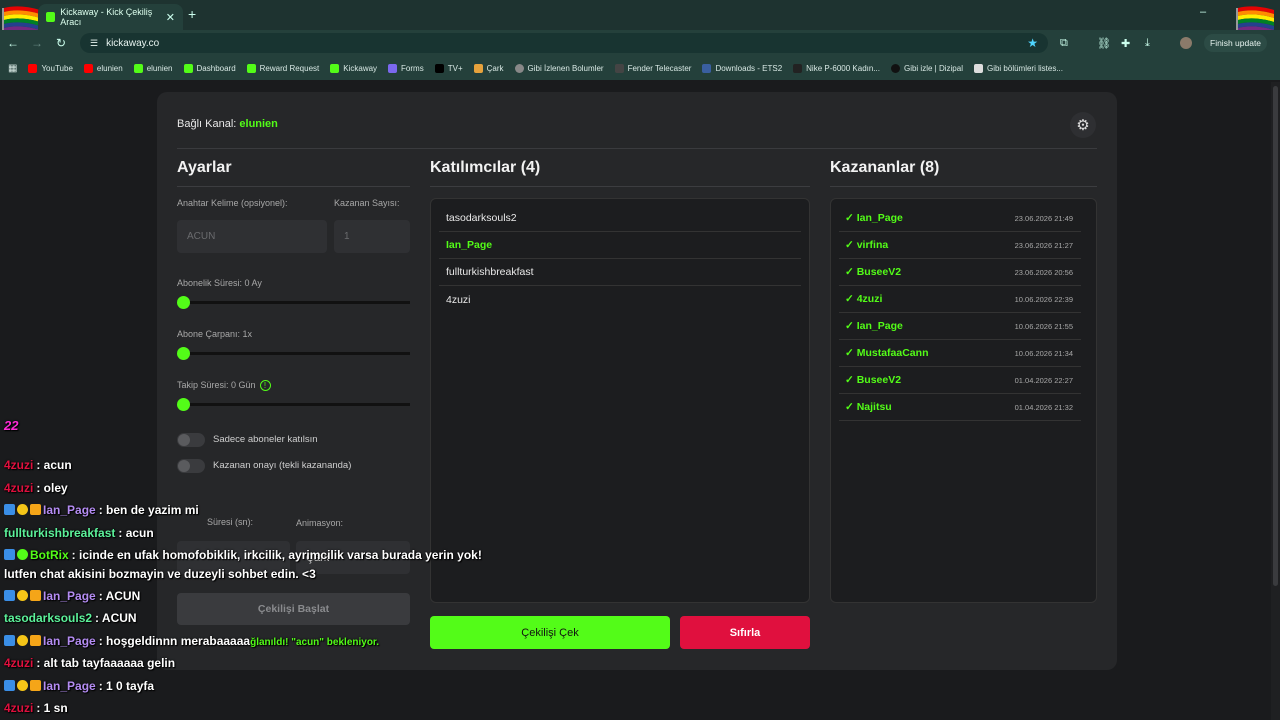 The height and width of the screenshot is (720, 1280). I want to click on winner-row: ✓ Ian_Page 10.06.2026 21:55, so click(960, 326).